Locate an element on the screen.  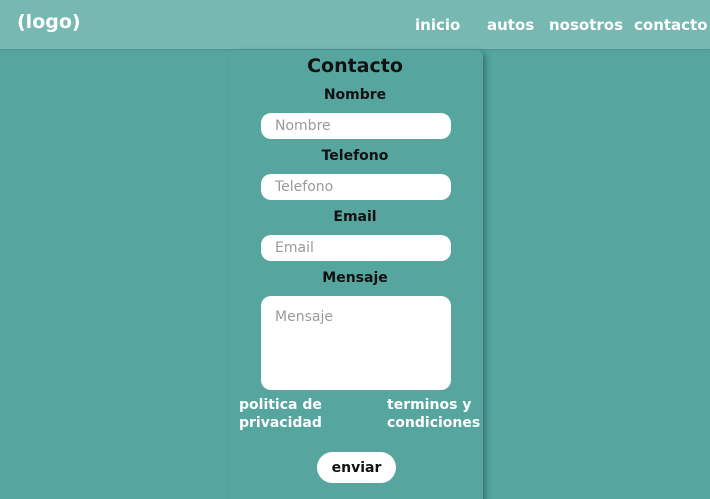
mensaje-label: Mensaje is located at coordinates (355, 278).